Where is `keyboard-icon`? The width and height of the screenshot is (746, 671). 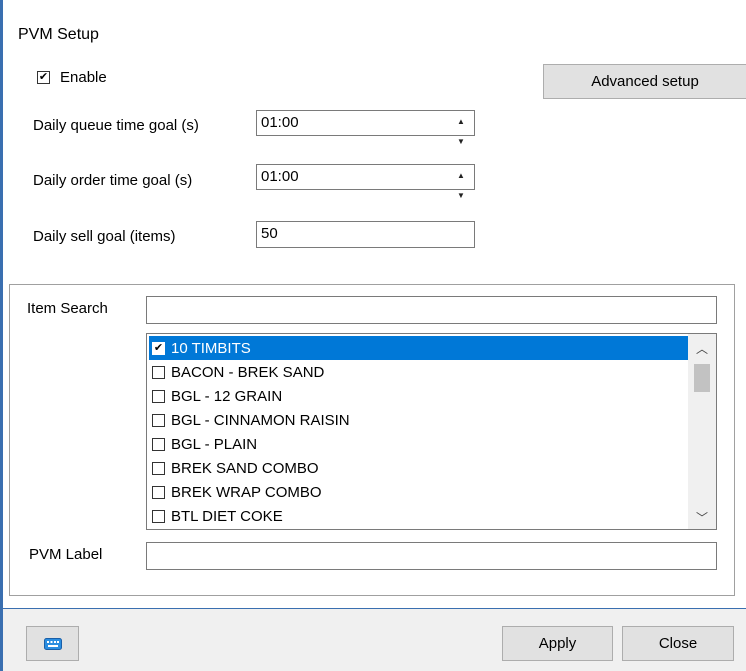 keyboard-icon is located at coordinates (52, 643).